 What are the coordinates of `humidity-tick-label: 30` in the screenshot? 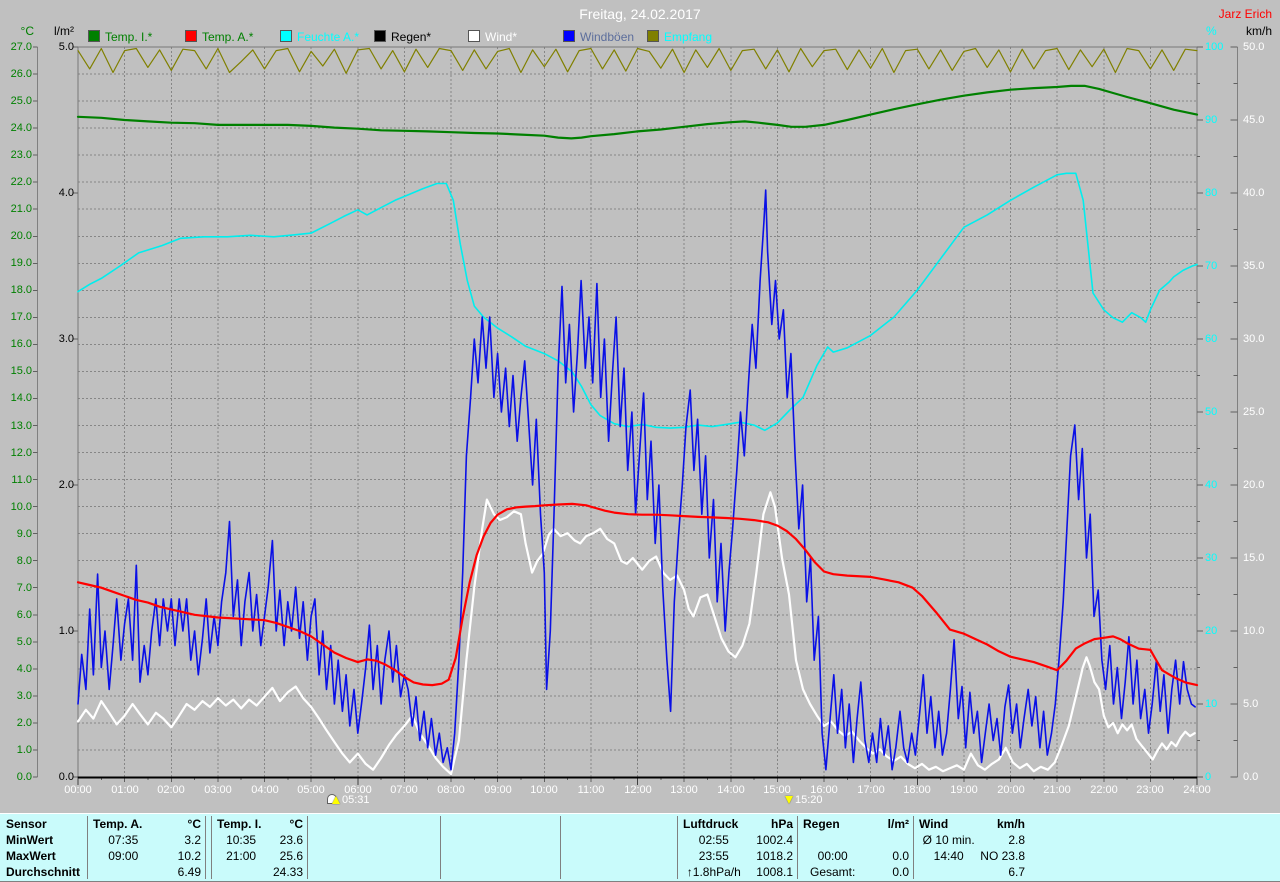 It's located at (1211, 558).